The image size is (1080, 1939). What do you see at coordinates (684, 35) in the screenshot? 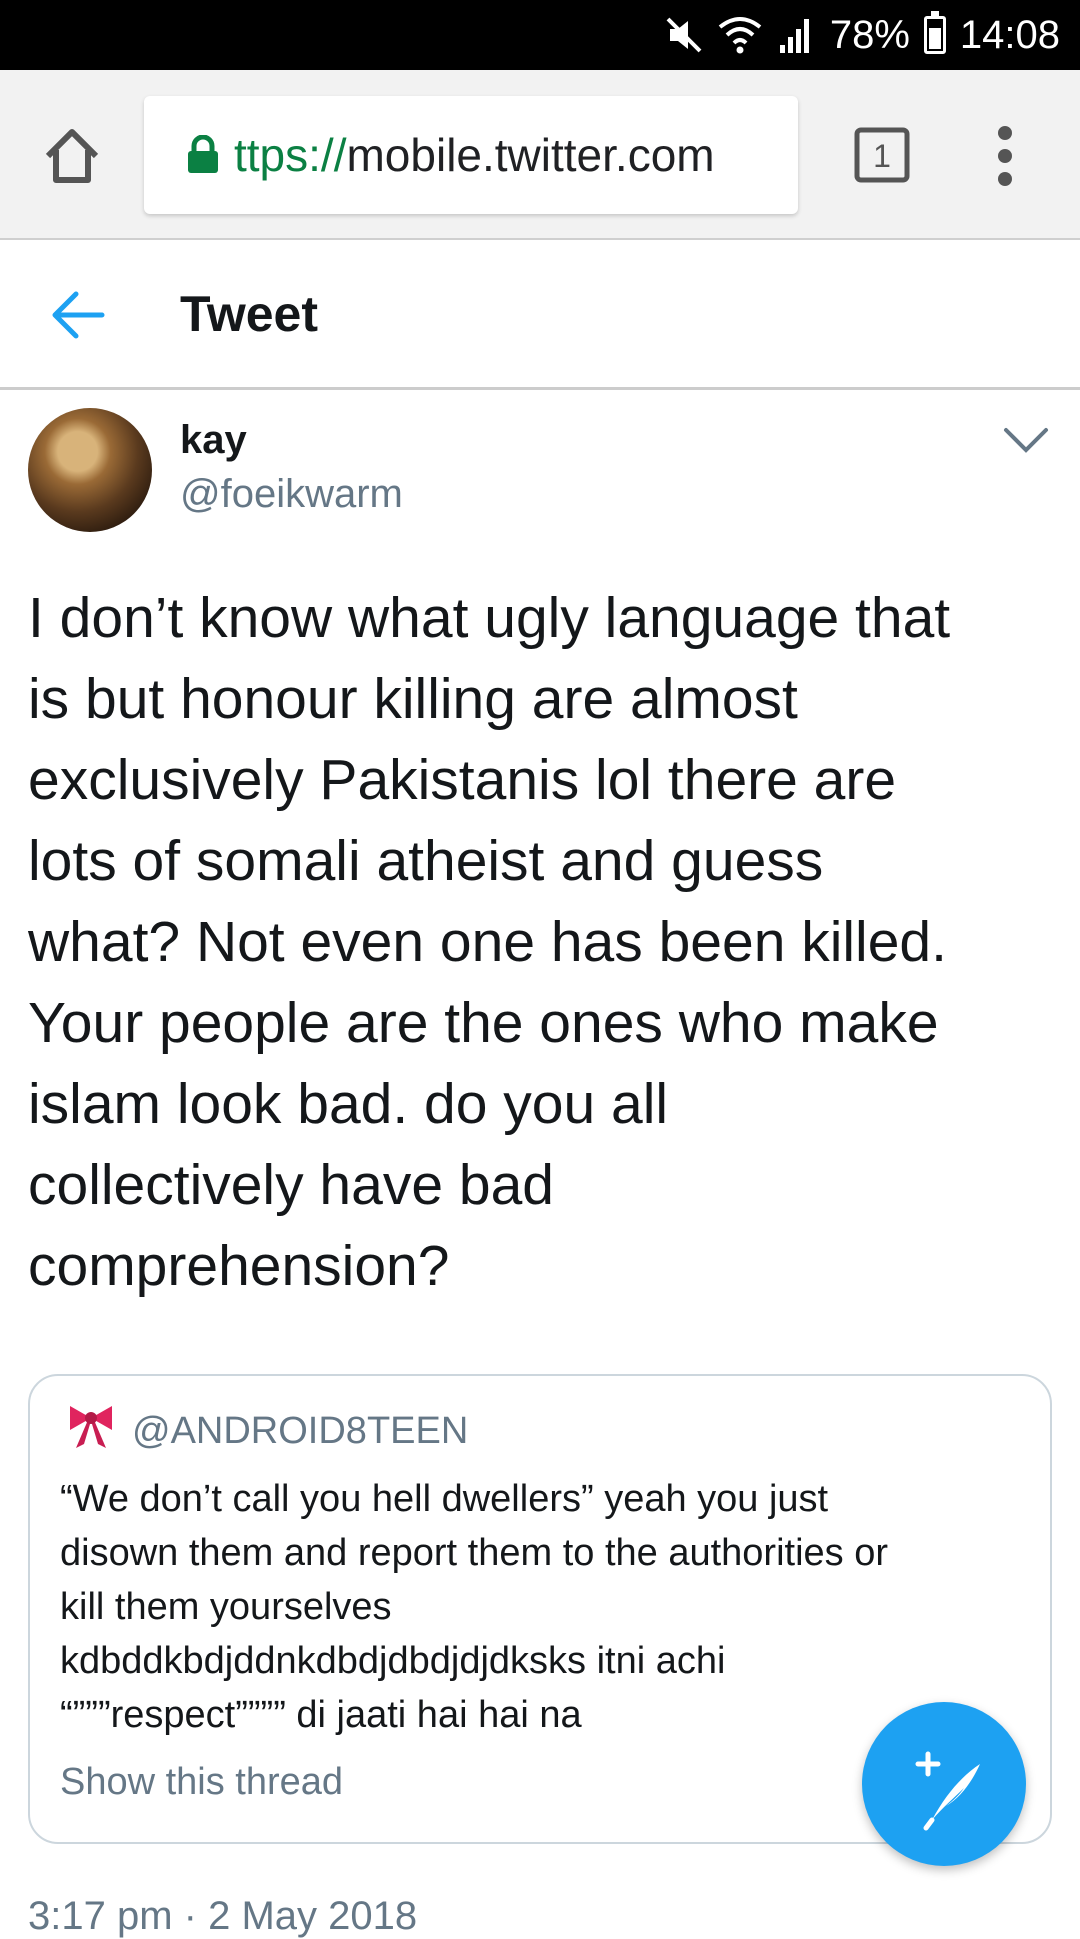
I see `mute-icon` at bounding box center [684, 35].